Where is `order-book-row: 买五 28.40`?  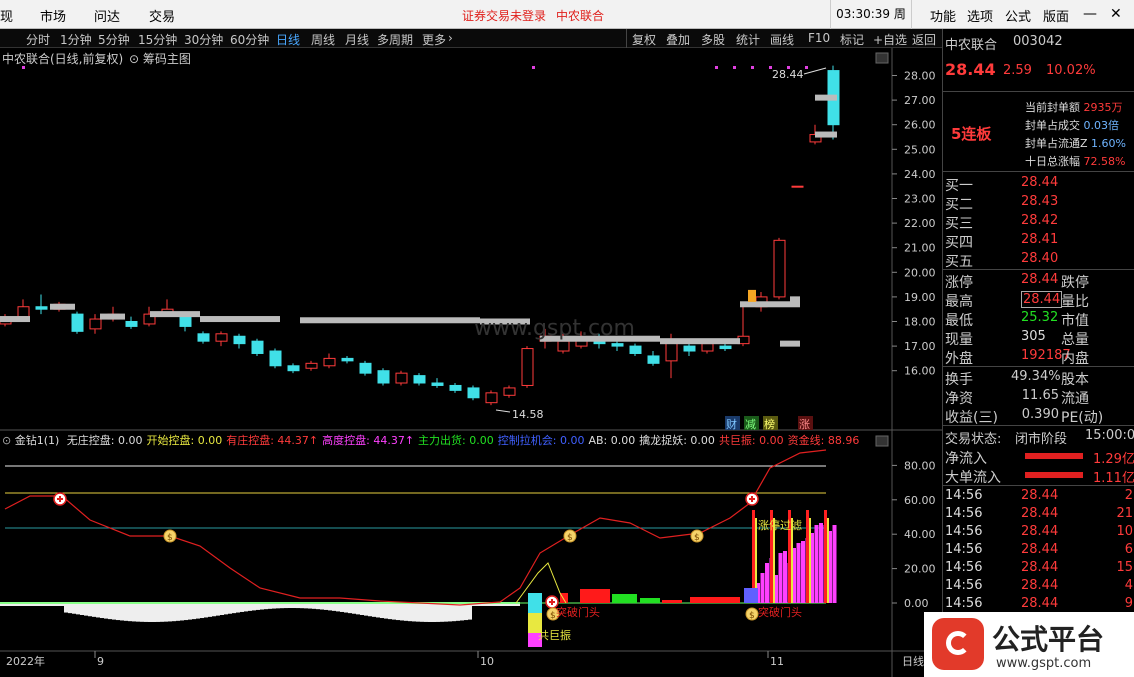
order-book-row: 买五 28.40 is located at coordinates (1038, 260).